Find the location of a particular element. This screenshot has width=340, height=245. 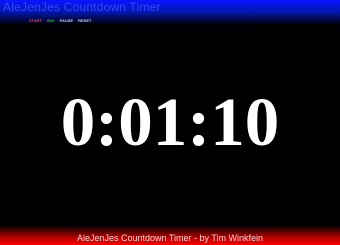

app-title: AleJenJes Countdown Timer is located at coordinates (82, 7).